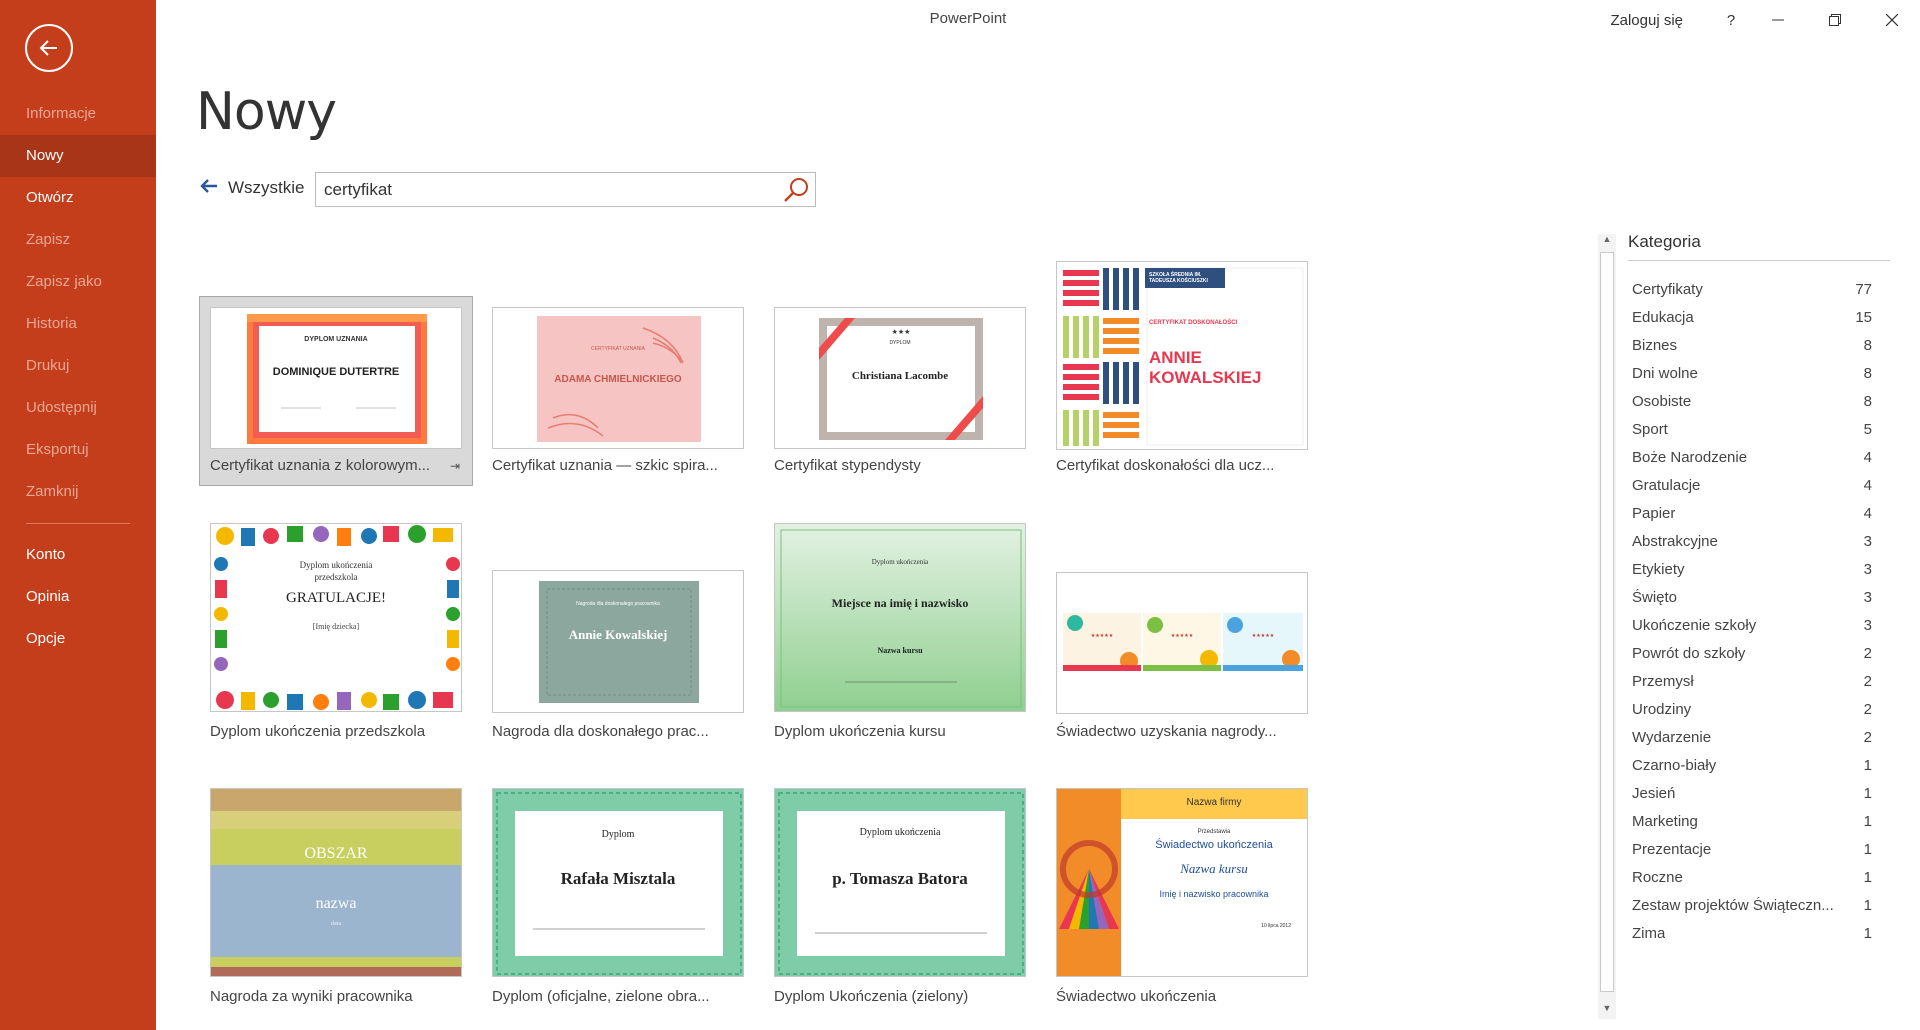 This screenshot has width=1920, height=1030. What do you see at coordinates (1891, 20) in the screenshot?
I see `close-icon` at bounding box center [1891, 20].